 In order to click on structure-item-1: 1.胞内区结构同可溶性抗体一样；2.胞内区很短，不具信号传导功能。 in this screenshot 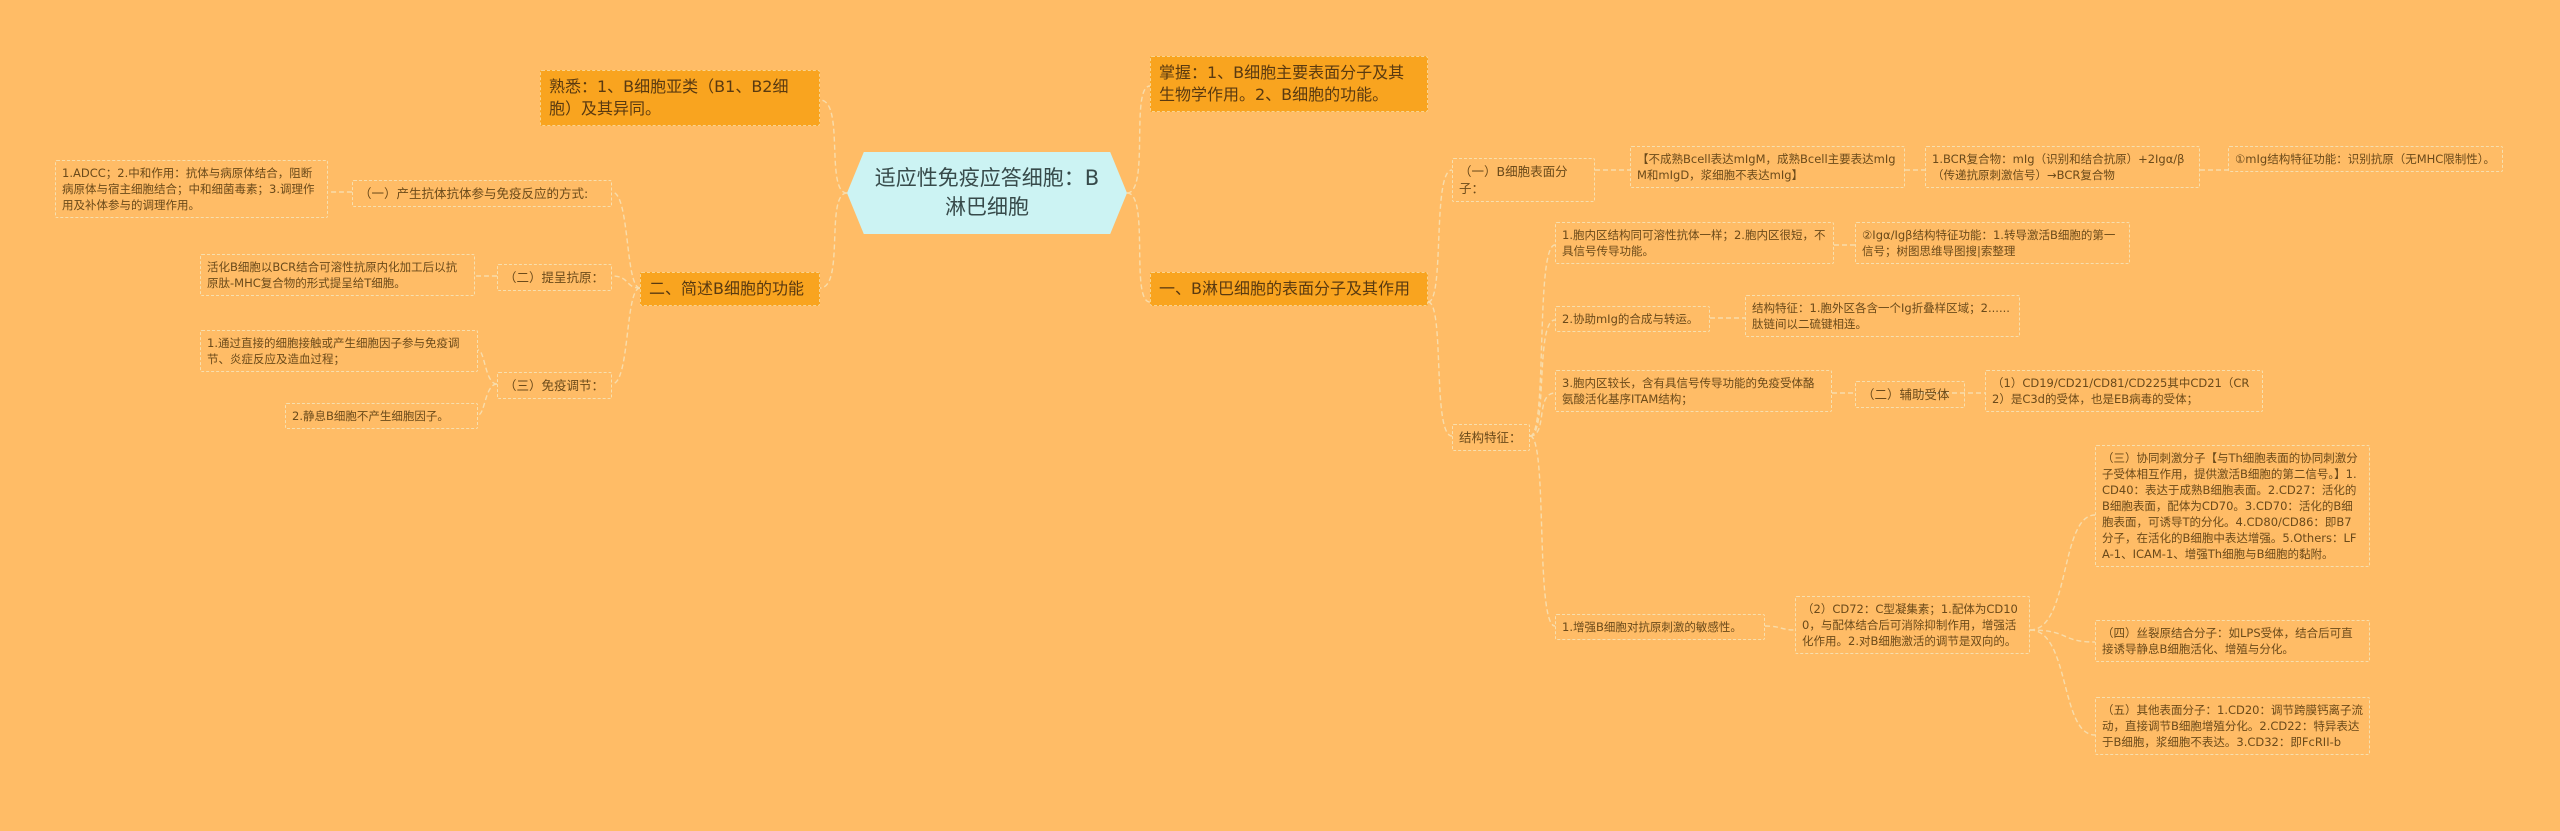, I will do `click(1694, 243)`.